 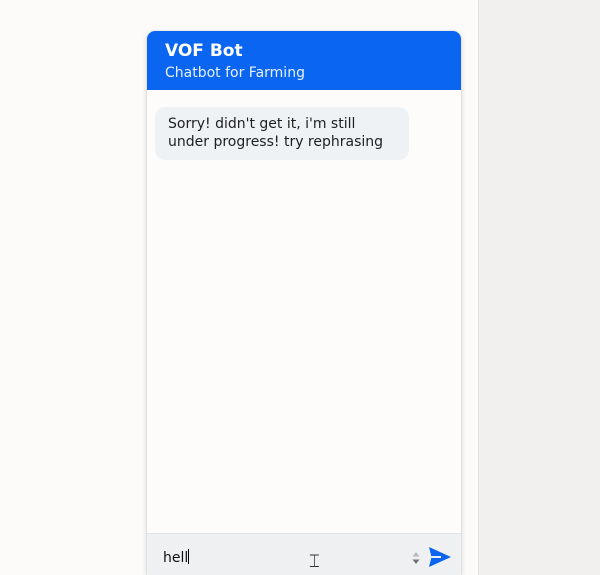 I want to click on text-caret, so click(x=189, y=556).